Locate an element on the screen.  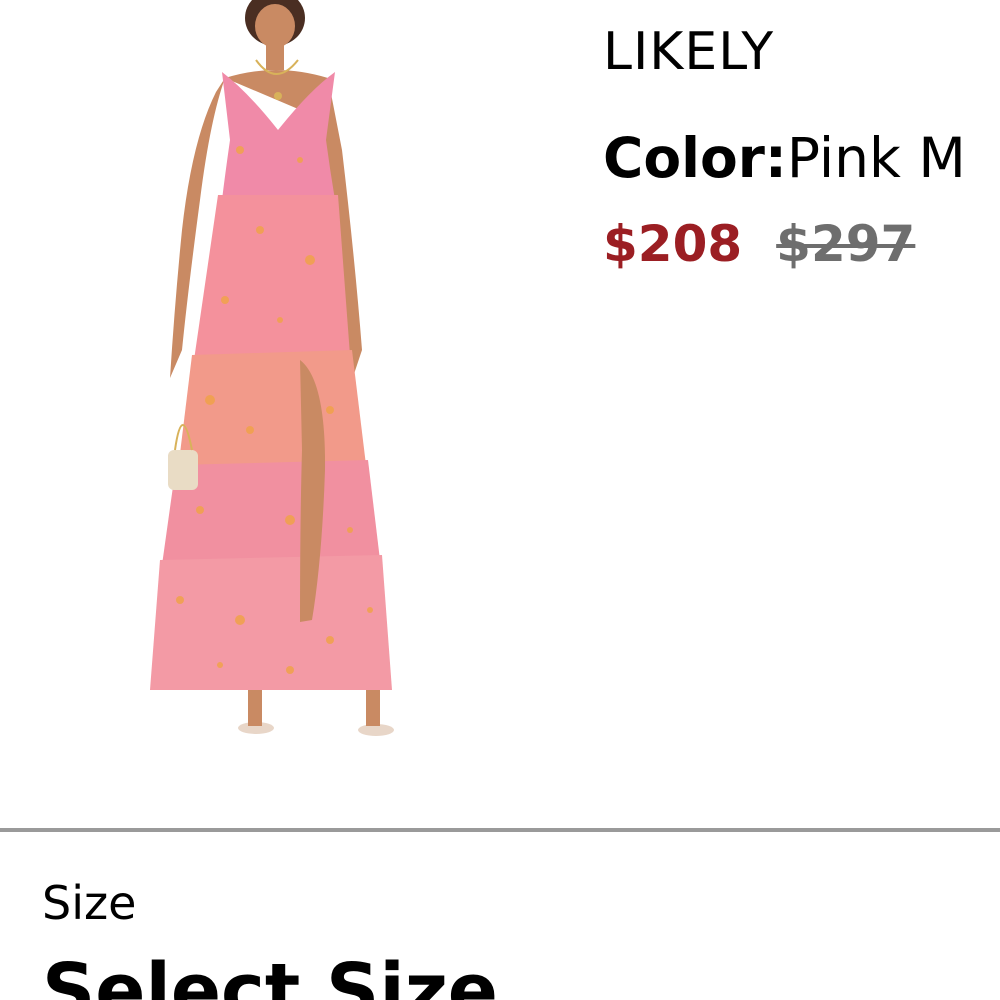
price-block: $208 $297 is located at coordinates (759, 244).